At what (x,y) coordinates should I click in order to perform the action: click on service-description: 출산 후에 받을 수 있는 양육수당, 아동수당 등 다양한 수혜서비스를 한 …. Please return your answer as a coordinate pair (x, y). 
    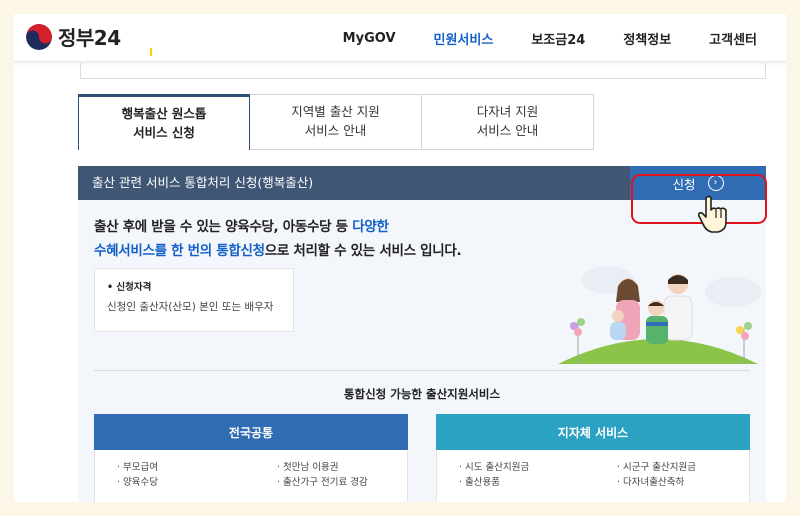
    Looking at the image, I should click on (278, 239).